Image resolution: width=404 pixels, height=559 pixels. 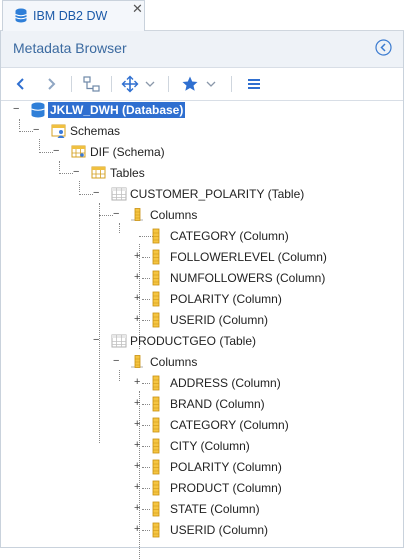 What do you see at coordinates (73, 15) in the screenshot?
I see `tab-ibm-db2-dw: IBM DB2 DW ✕` at bounding box center [73, 15].